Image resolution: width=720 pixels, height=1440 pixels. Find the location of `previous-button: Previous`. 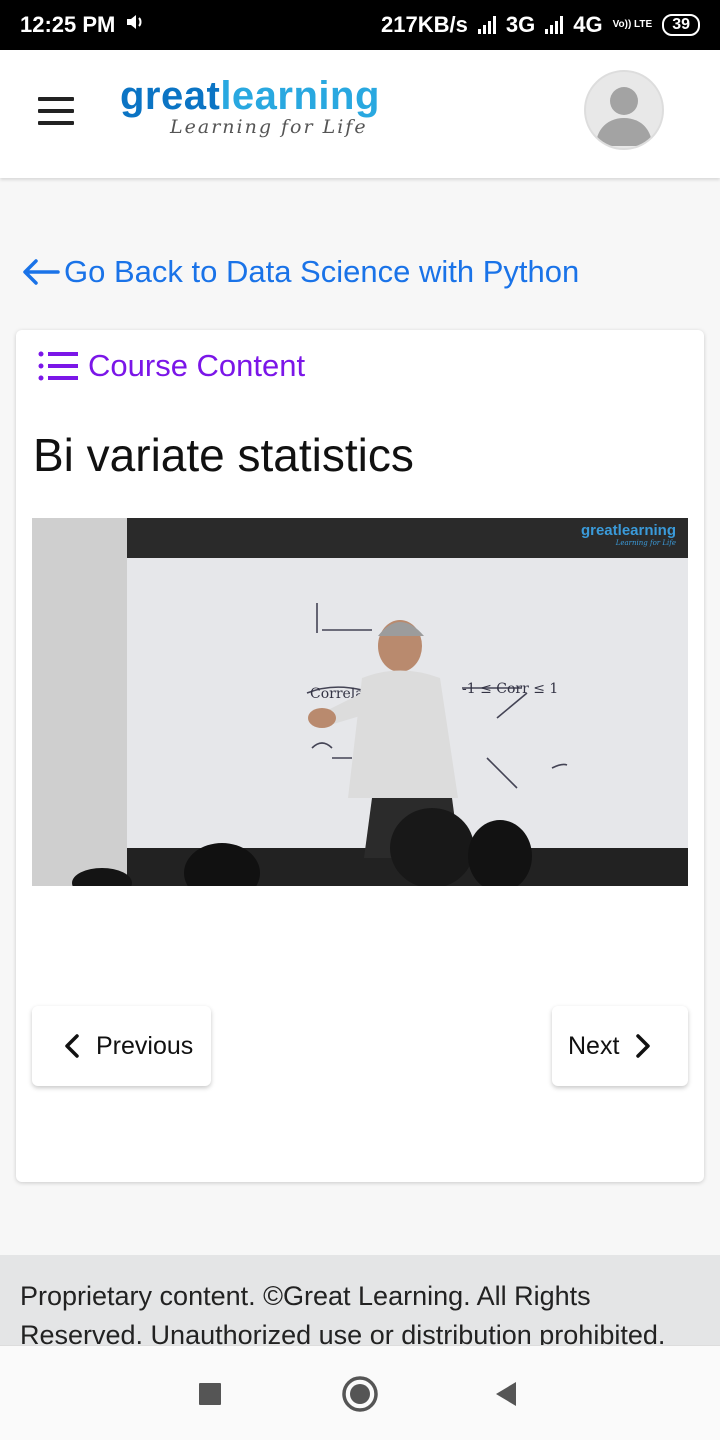

previous-button: Previous is located at coordinates (121, 1046).